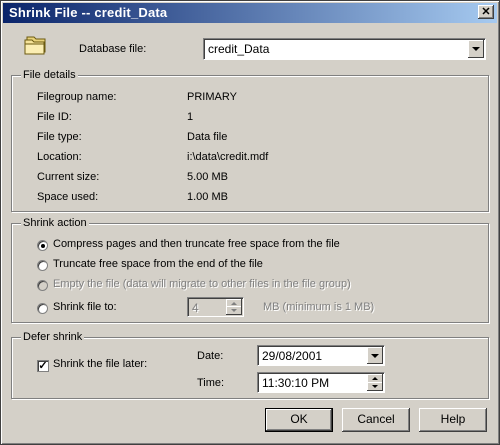 Image resolution: width=500 pixels, height=445 pixels. Describe the element at coordinates (299, 420) in the screenshot. I see `ok-button: OK` at that location.